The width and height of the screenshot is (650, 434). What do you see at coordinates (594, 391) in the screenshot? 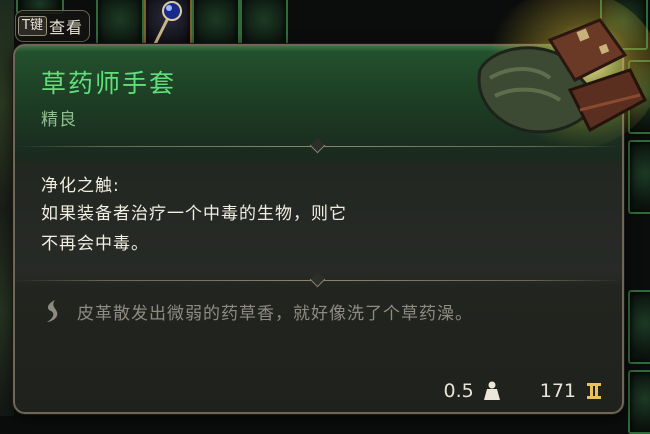
I see `gold-coin-icon` at bounding box center [594, 391].